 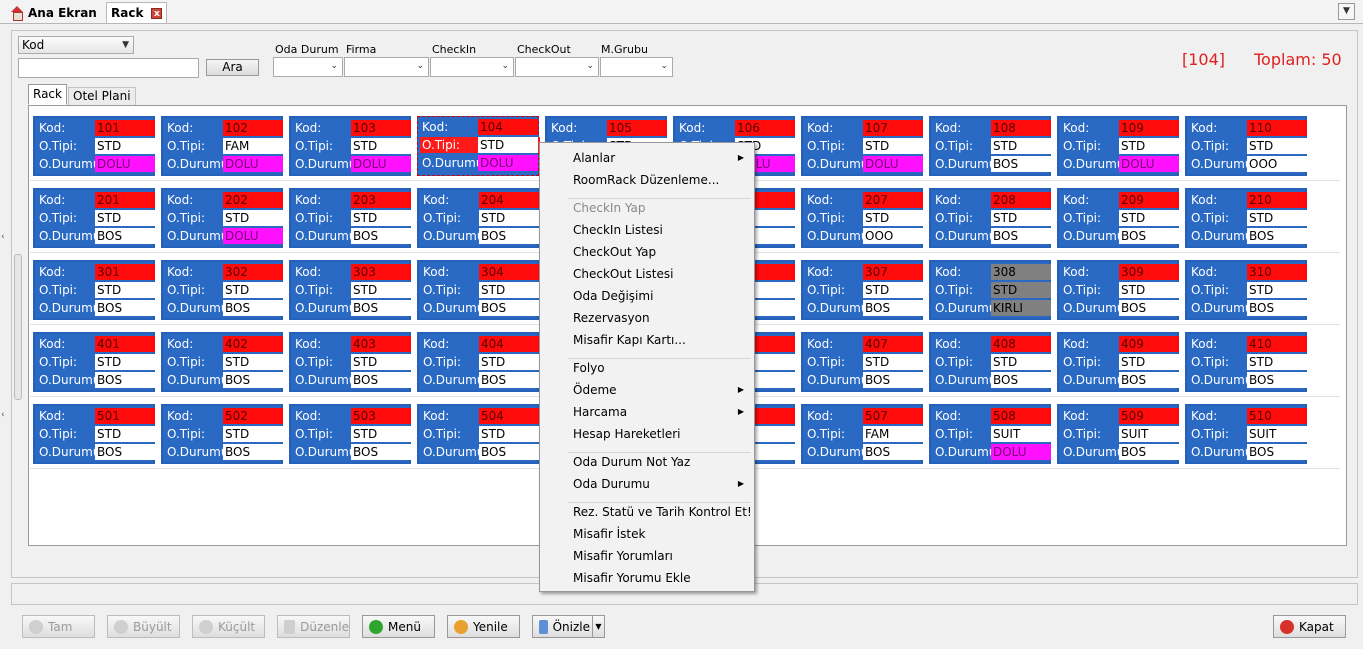 I want to click on room-card: Kod: 209 O.Tipi: STD O.Durumu: BOS, so click(x=1118, y=218).